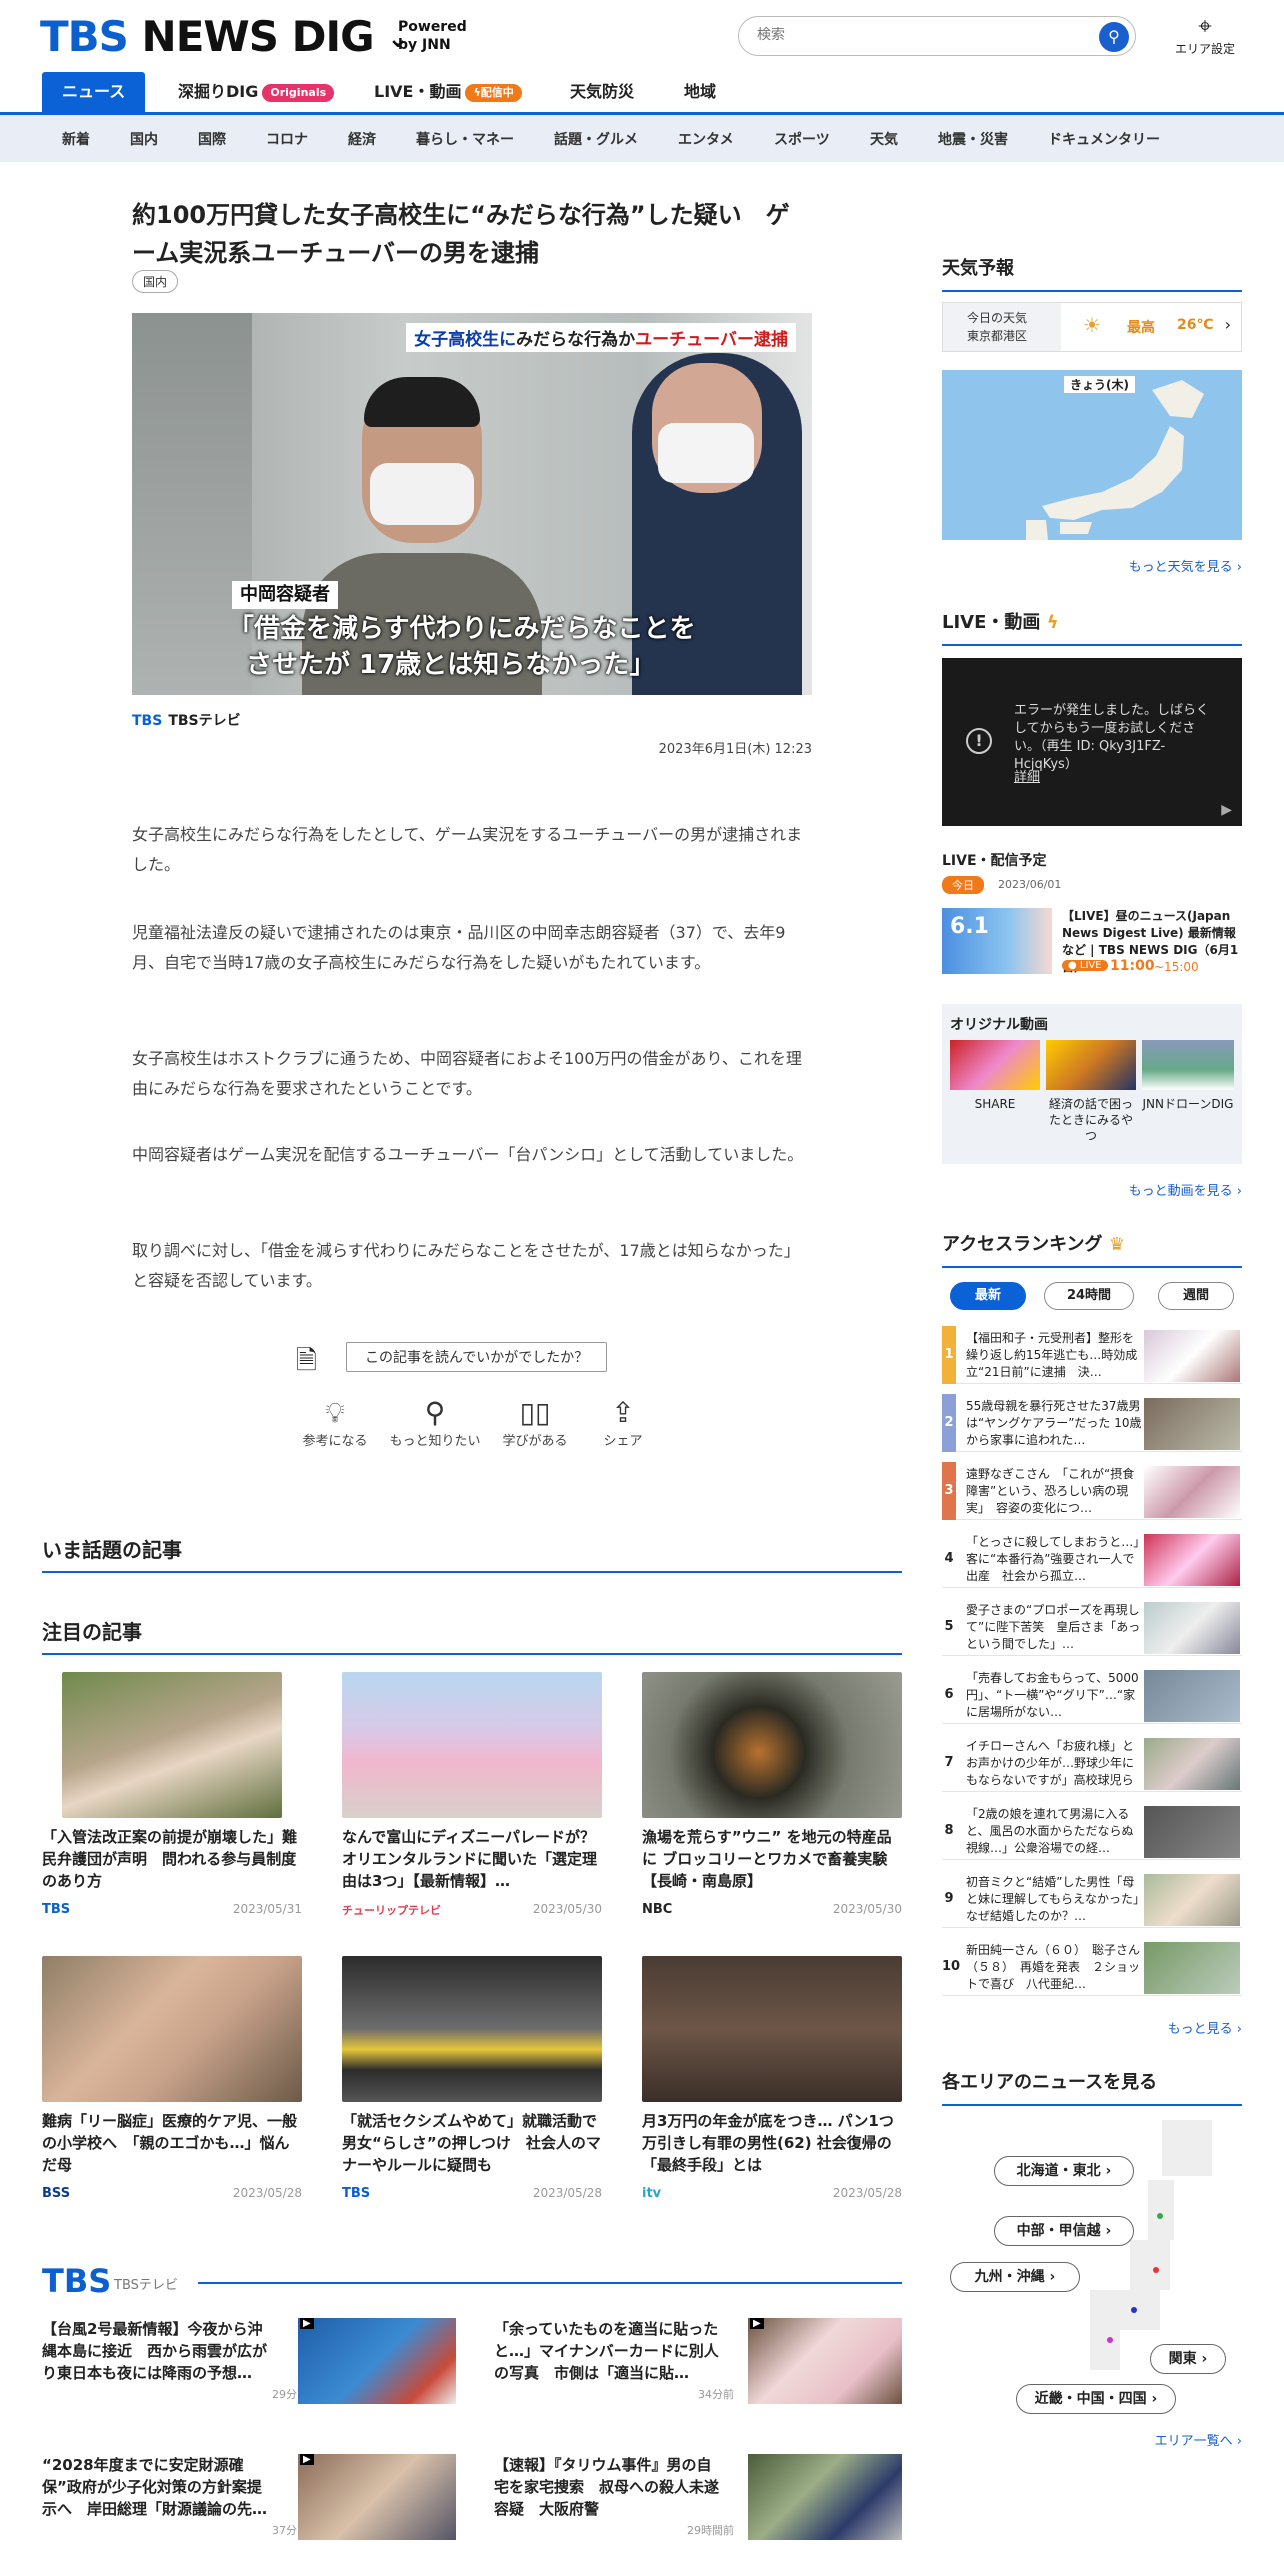  What do you see at coordinates (991, 622) in the screenshot?
I see `live-heading-label: LIVE・動画` at bounding box center [991, 622].